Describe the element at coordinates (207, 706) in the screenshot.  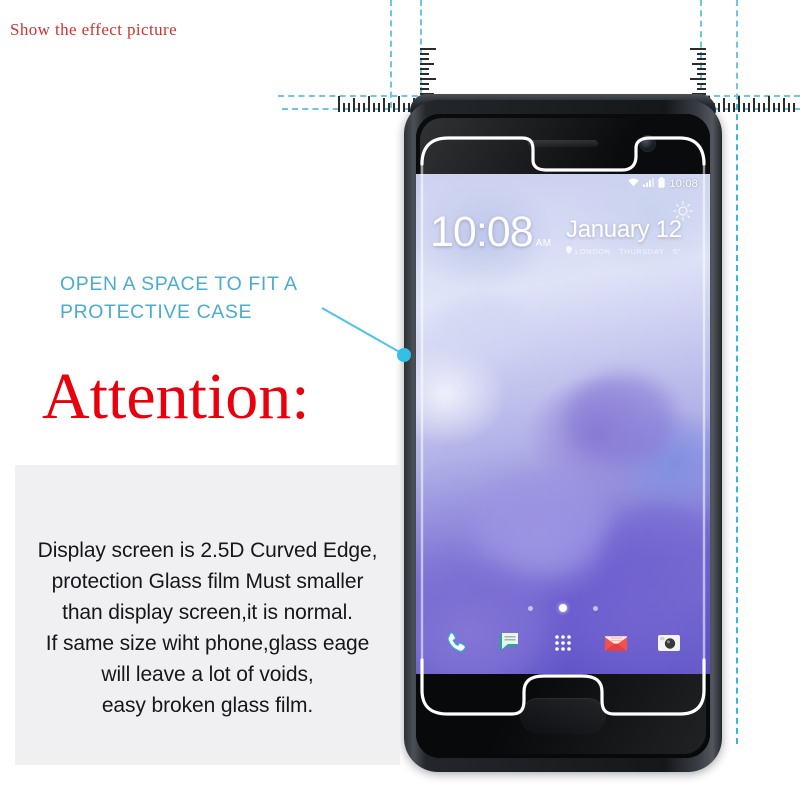
I see `note-line: easy broken glass film.` at that location.